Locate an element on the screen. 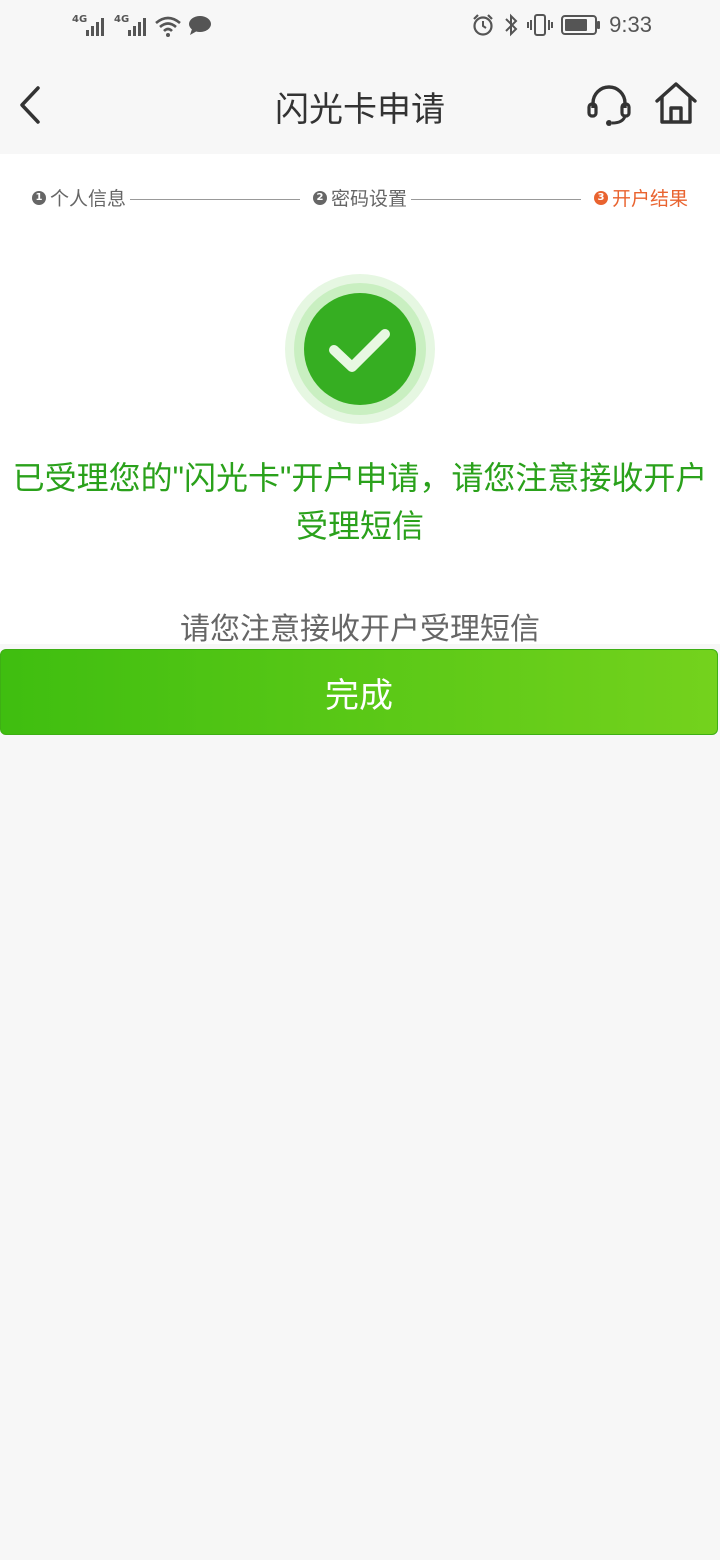 Image resolution: width=720 pixels, height=1560 pixels. step-1-number: 1 is located at coordinates (39, 197).